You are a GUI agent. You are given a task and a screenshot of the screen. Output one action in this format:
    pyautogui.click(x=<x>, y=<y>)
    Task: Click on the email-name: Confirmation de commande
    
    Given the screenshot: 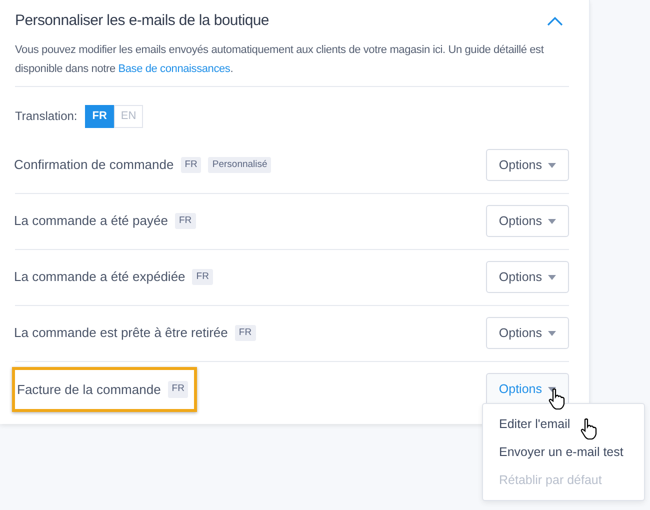 What is the action you would take?
    pyautogui.click(x=94, y=165)
    